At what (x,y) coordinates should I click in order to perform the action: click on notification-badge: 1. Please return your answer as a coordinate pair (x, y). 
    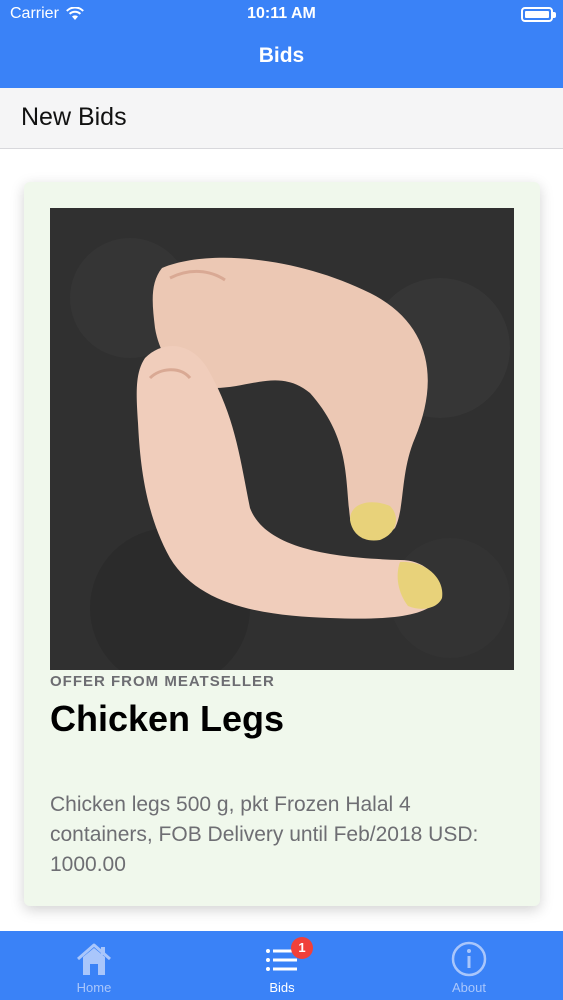
    Looking at the image, I should click on (302, 948).